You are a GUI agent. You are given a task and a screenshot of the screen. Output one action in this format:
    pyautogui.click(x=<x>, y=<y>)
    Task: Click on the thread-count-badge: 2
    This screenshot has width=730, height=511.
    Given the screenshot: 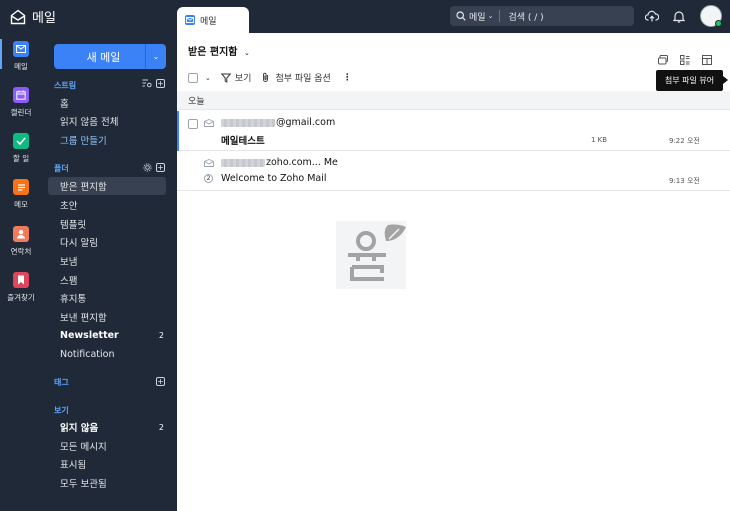 What is the action you would take?
    pyautogui.click(x=208, y=178)
    